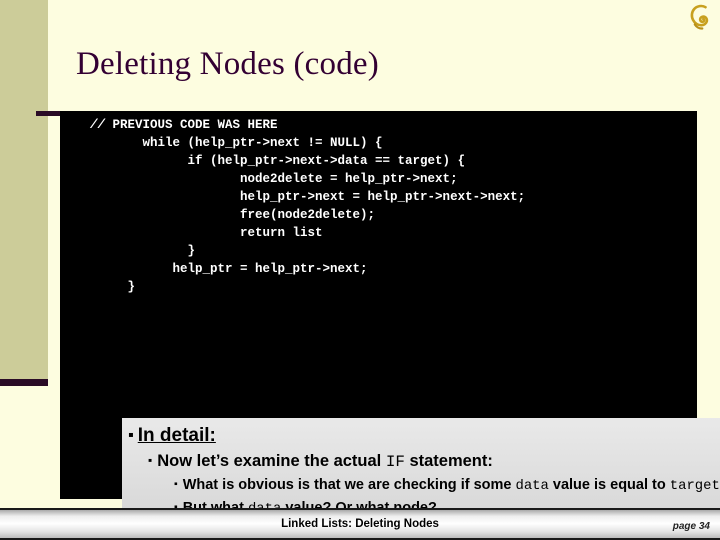  Describe the element at coordinates (609, 485) in the screenshot. I see `body-text: value is equal to` at that location.